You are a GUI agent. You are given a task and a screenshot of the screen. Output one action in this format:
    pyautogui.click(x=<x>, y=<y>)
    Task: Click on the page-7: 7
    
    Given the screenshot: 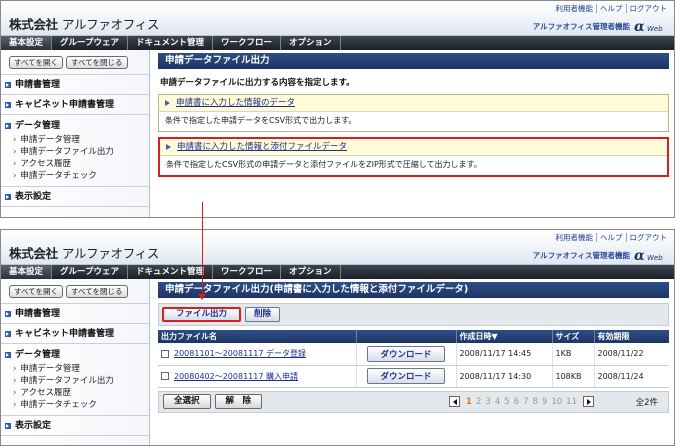 What is the action you would take?
    pyautogui.click(x=525, y=402)
    